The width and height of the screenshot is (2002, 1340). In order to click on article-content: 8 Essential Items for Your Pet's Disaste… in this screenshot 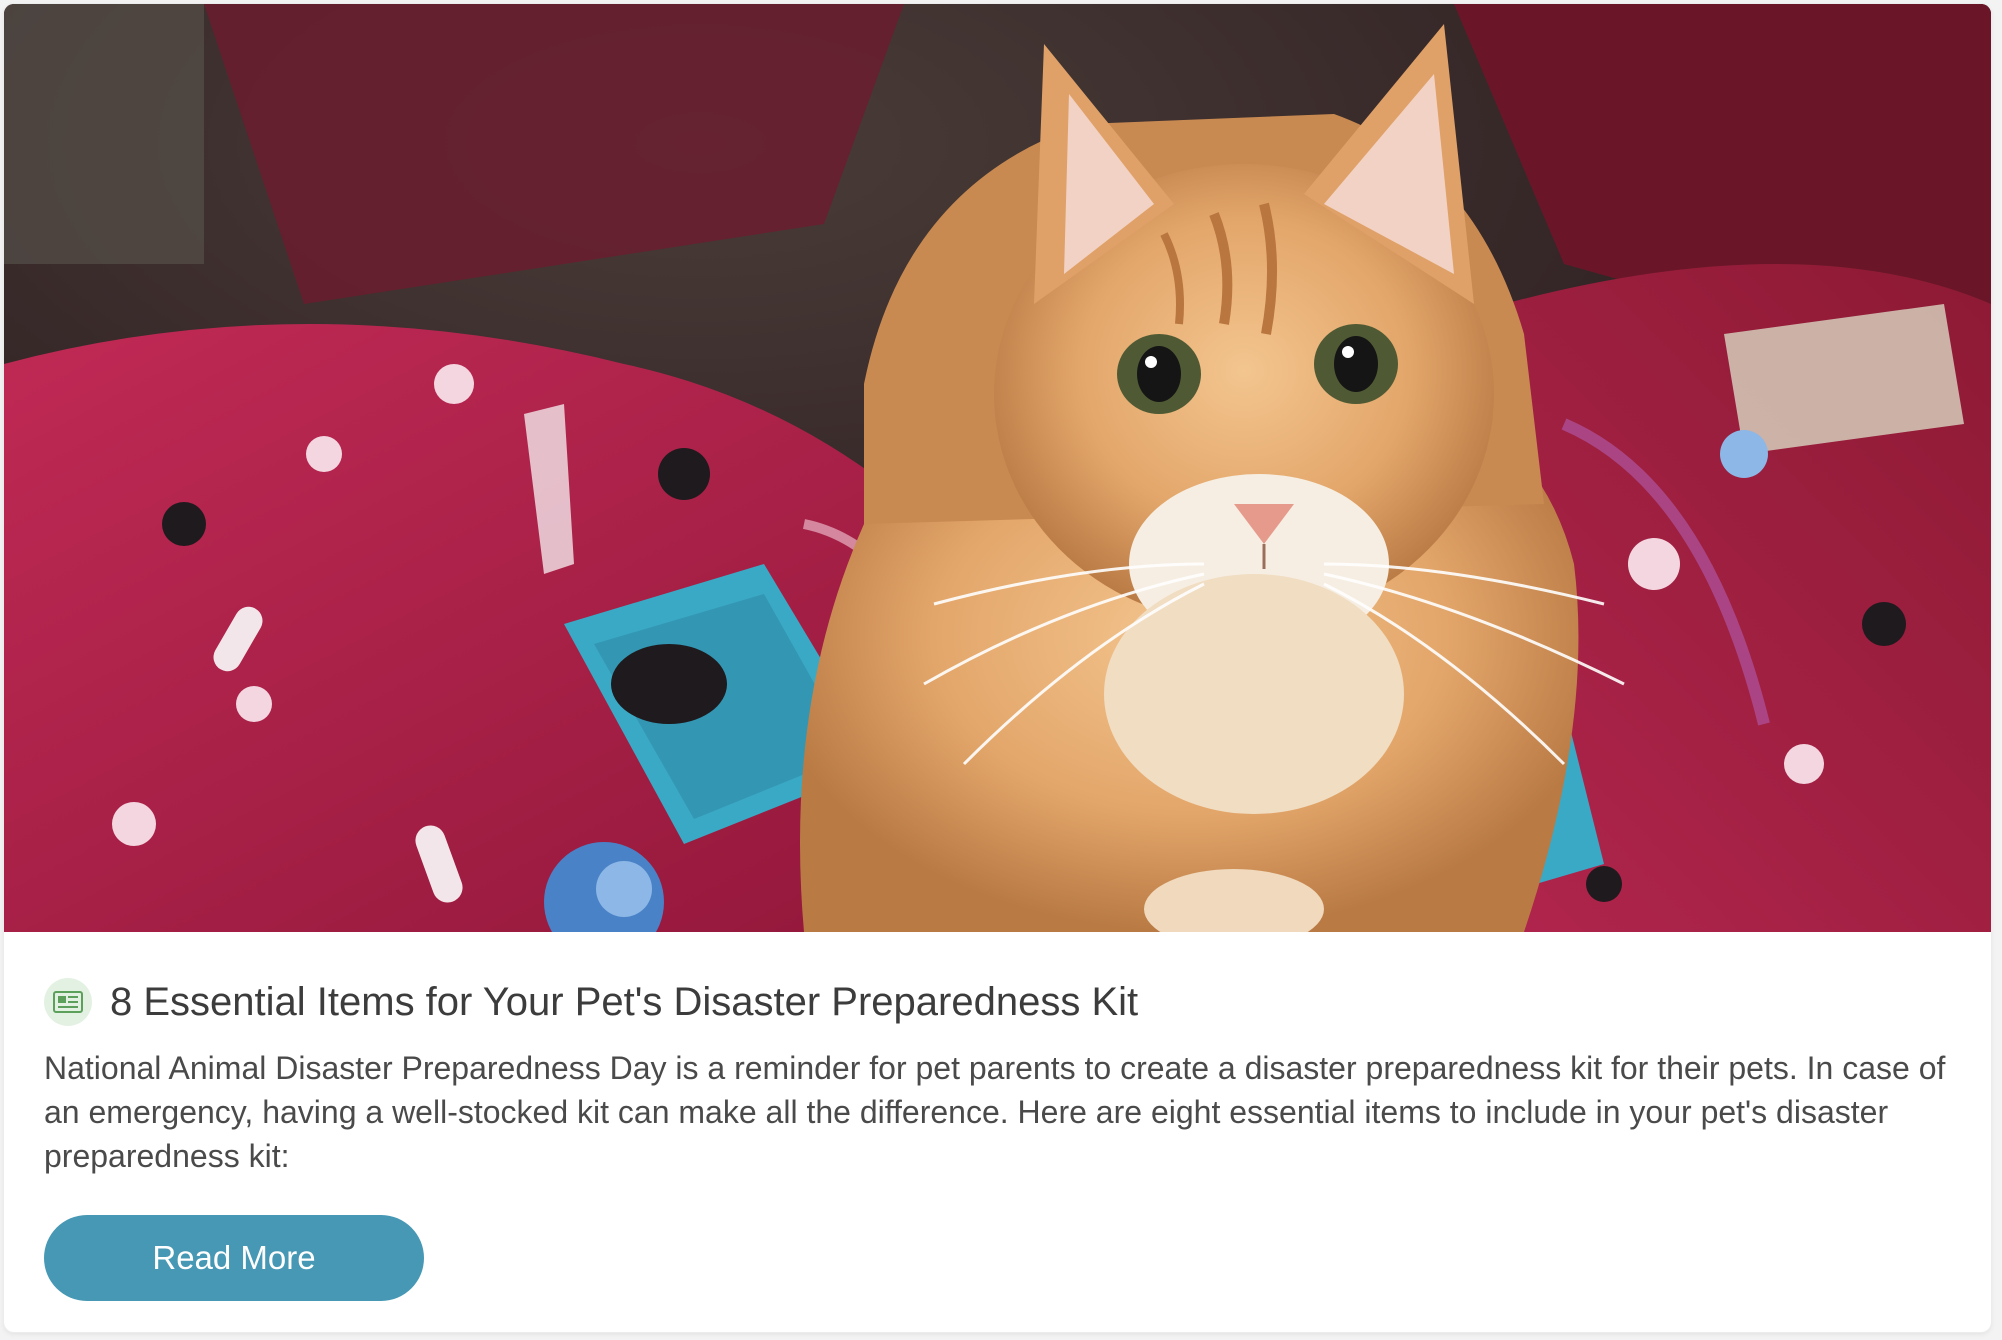, I will do `click(994, 1077)`.